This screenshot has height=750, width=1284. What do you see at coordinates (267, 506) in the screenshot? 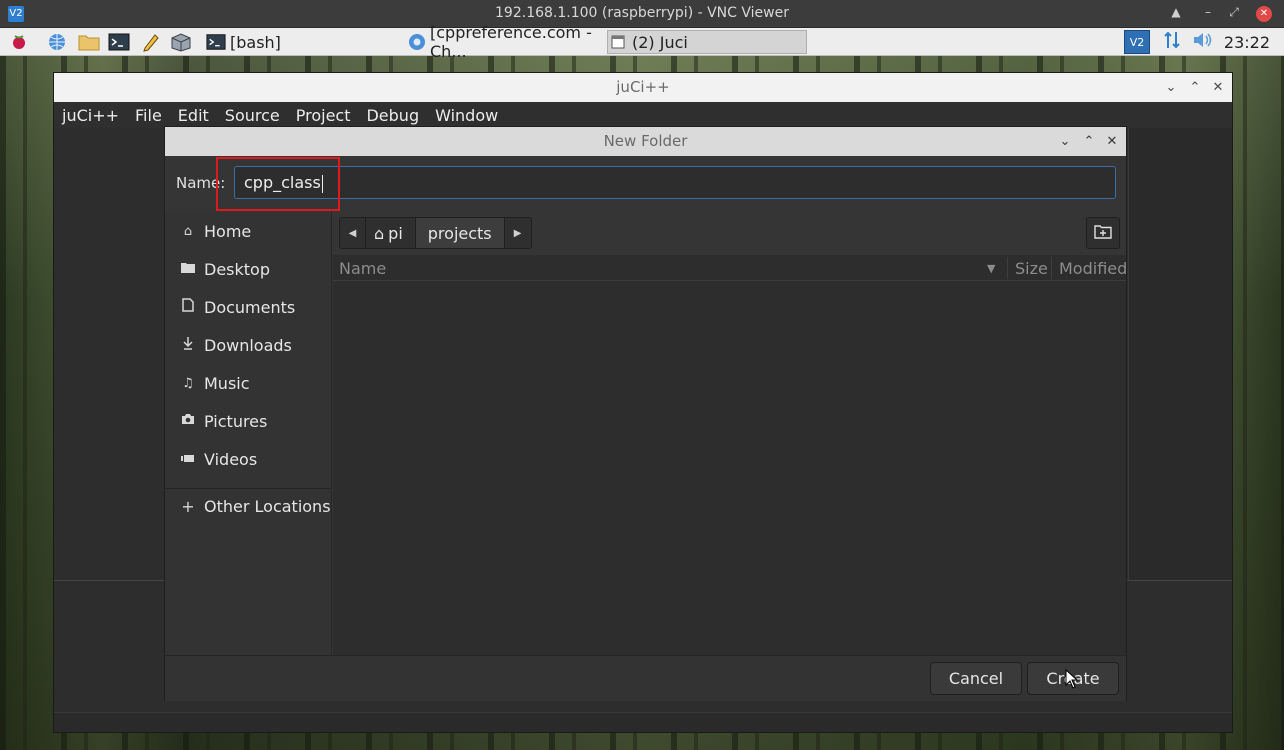
I see `sidebar-item-label: Other Locations` at bounding box center [267, 506].